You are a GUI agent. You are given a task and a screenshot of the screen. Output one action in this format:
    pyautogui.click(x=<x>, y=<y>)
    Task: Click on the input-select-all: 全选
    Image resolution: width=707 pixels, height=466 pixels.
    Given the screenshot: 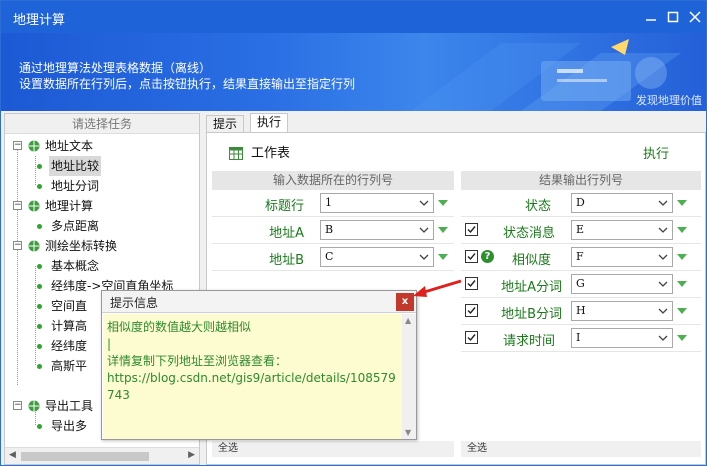 What is the action you would take?
    pyautogui.click(x=333, y=449)
    